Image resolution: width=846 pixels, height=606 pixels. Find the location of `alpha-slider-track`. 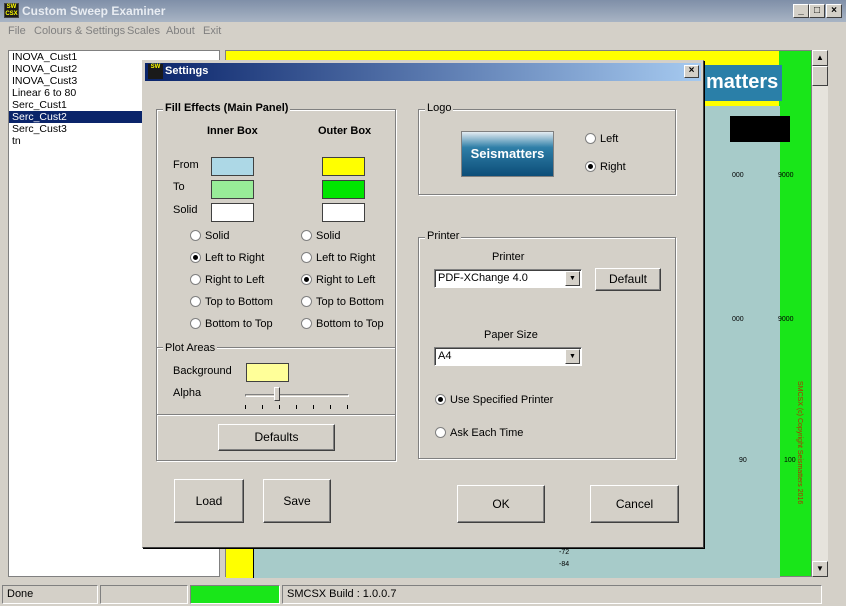

alpha-slider-track is located at coordinates (297, 395).